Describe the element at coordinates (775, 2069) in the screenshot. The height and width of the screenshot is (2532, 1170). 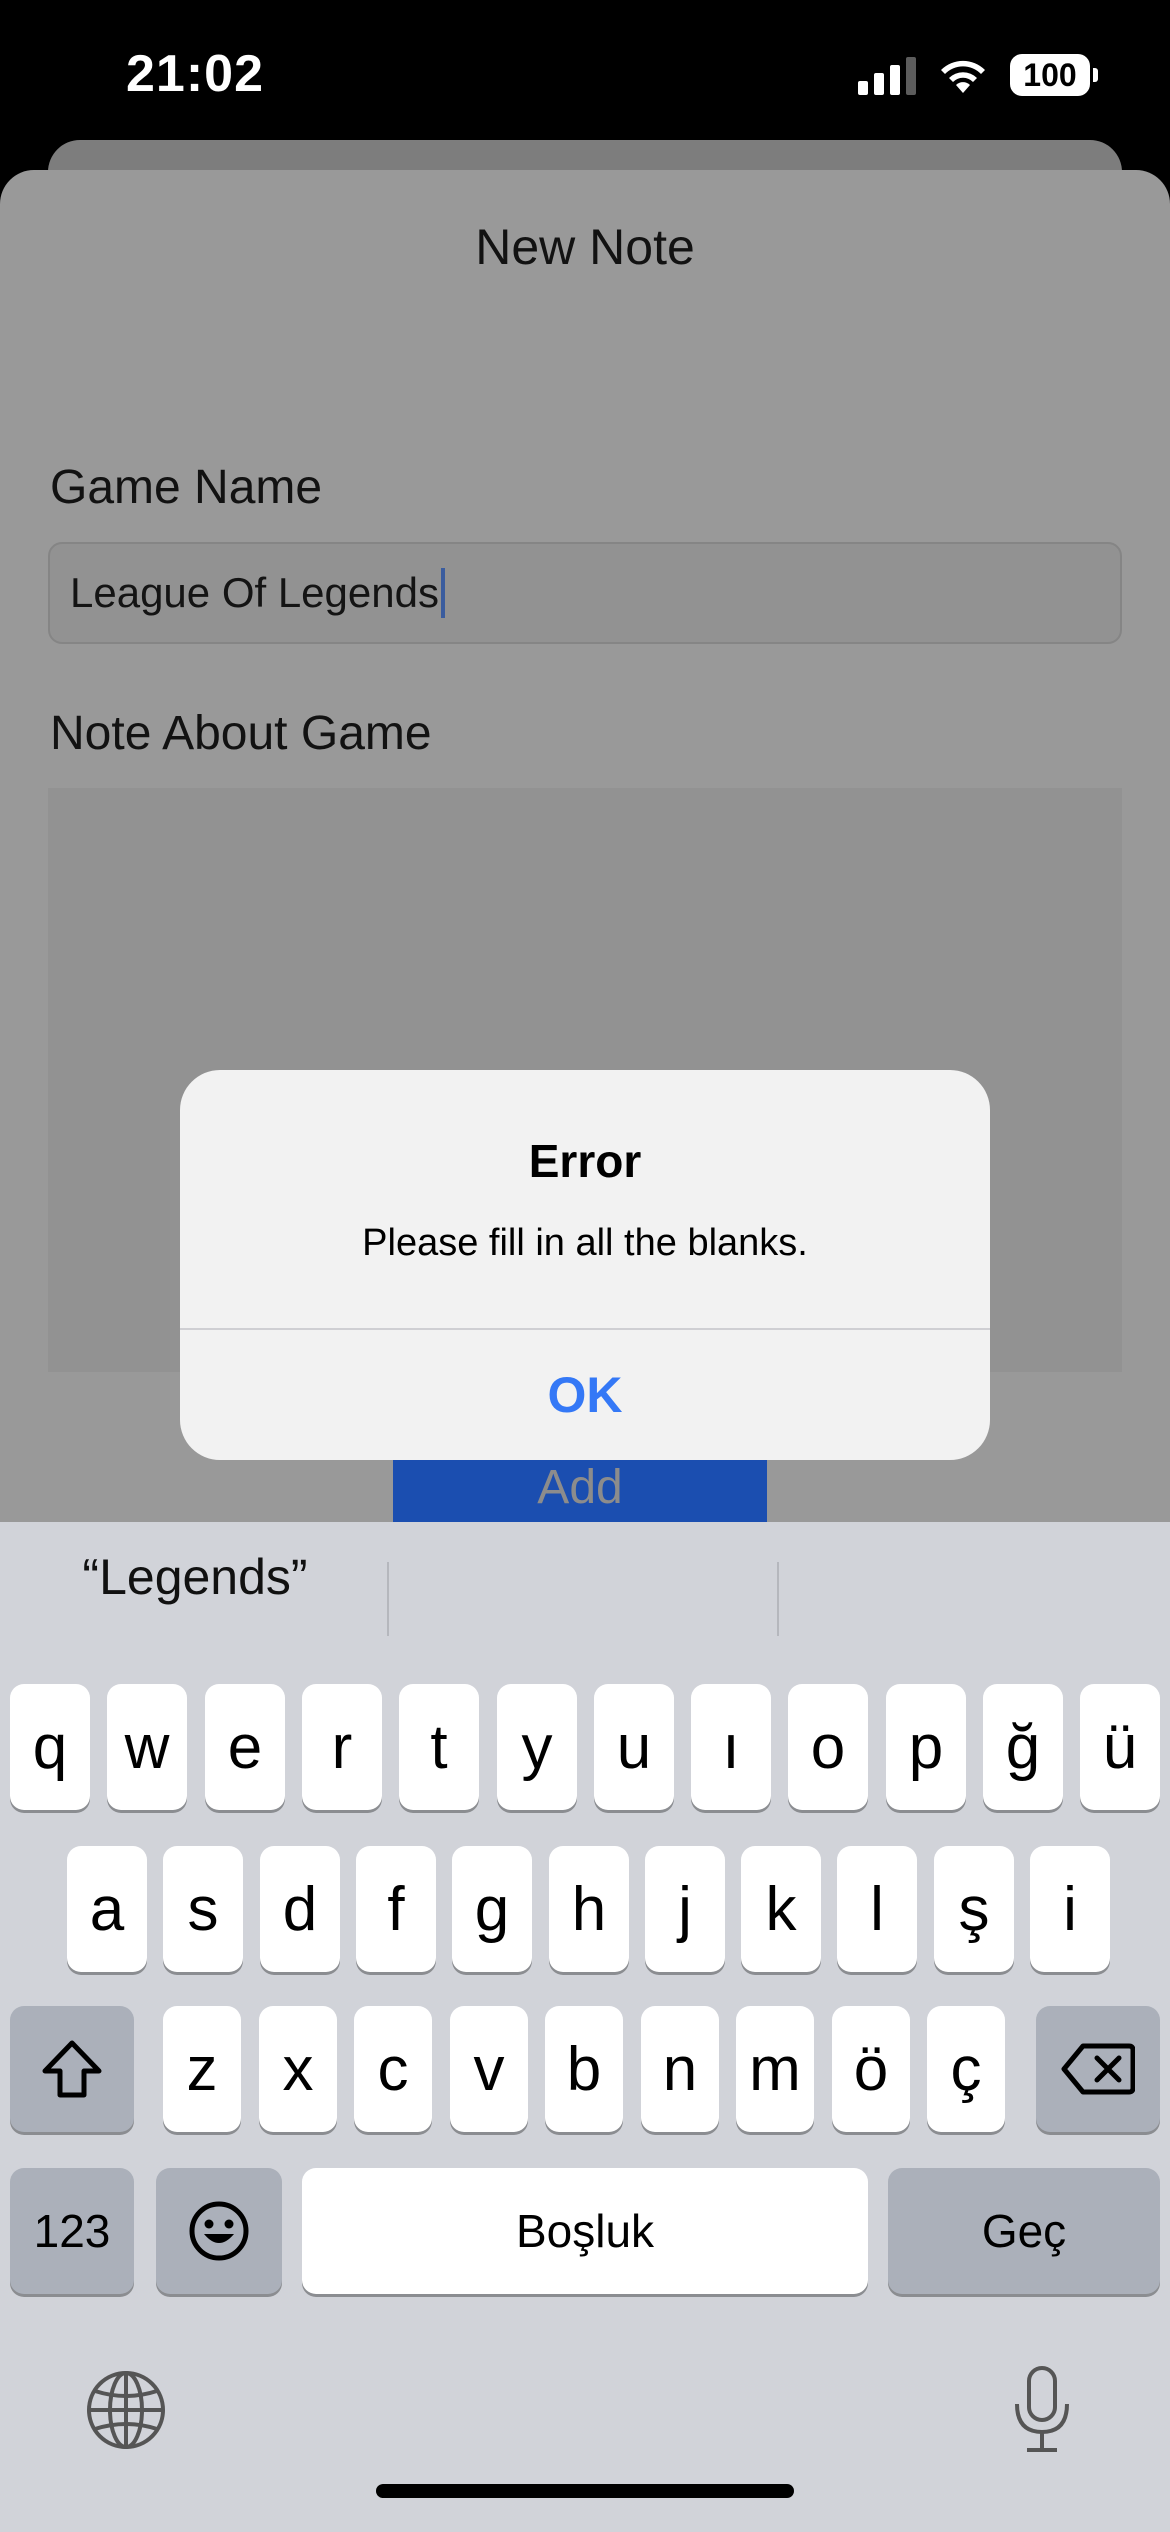
I see `key-m: m` at that location.